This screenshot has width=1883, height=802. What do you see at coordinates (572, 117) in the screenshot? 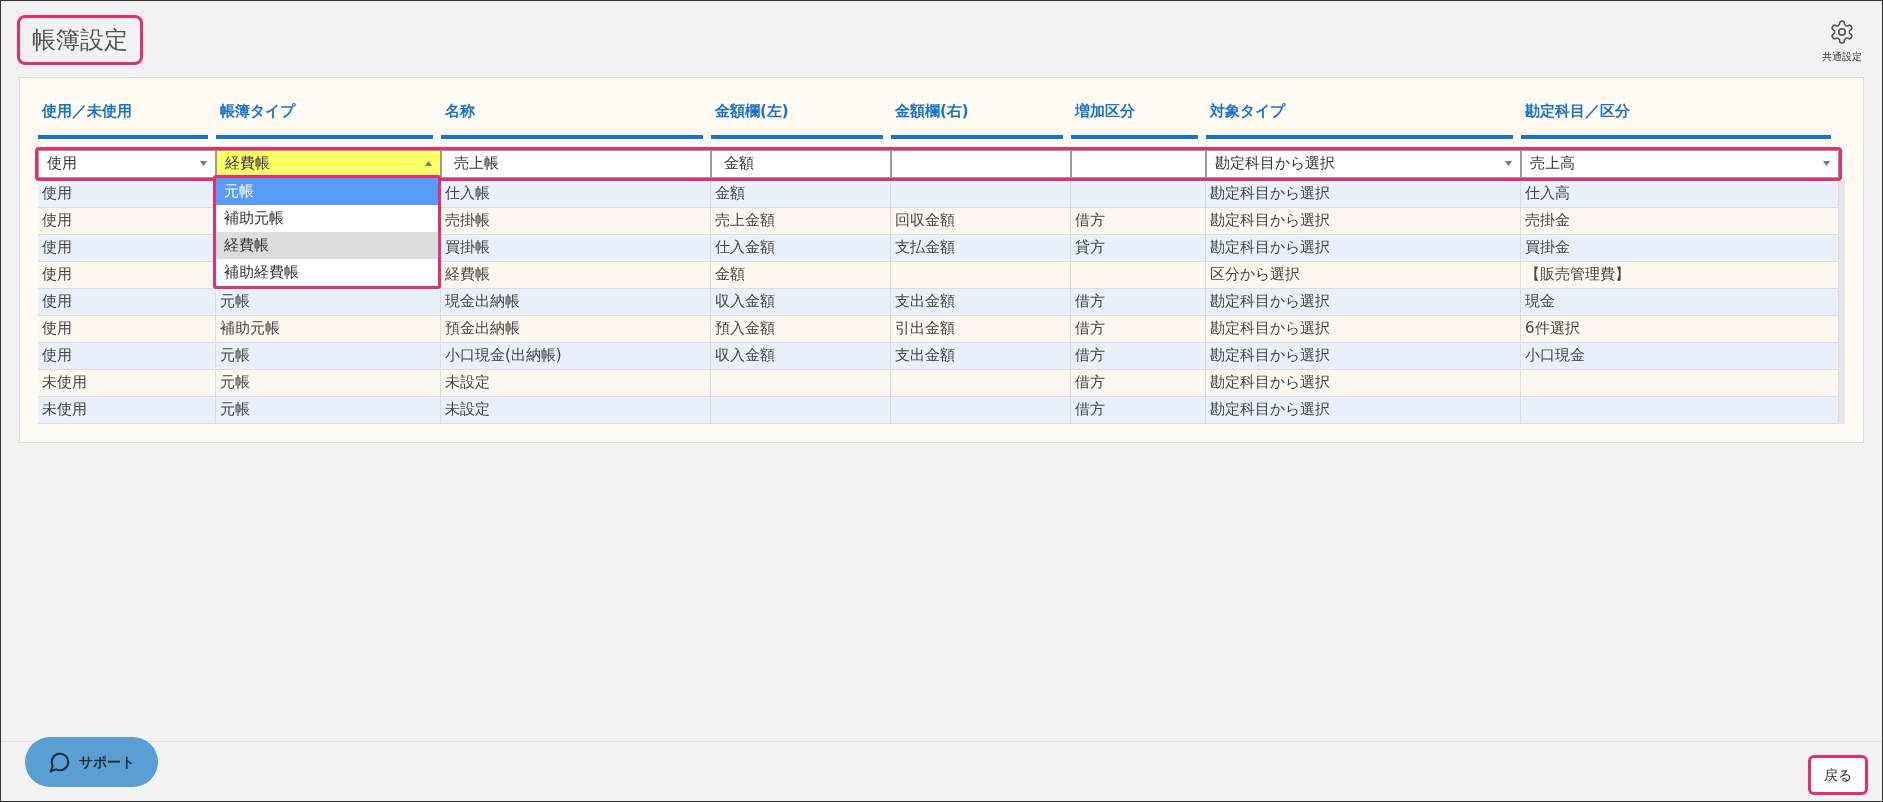
I see `column-header: 名称` at bounding box center [572, 117].